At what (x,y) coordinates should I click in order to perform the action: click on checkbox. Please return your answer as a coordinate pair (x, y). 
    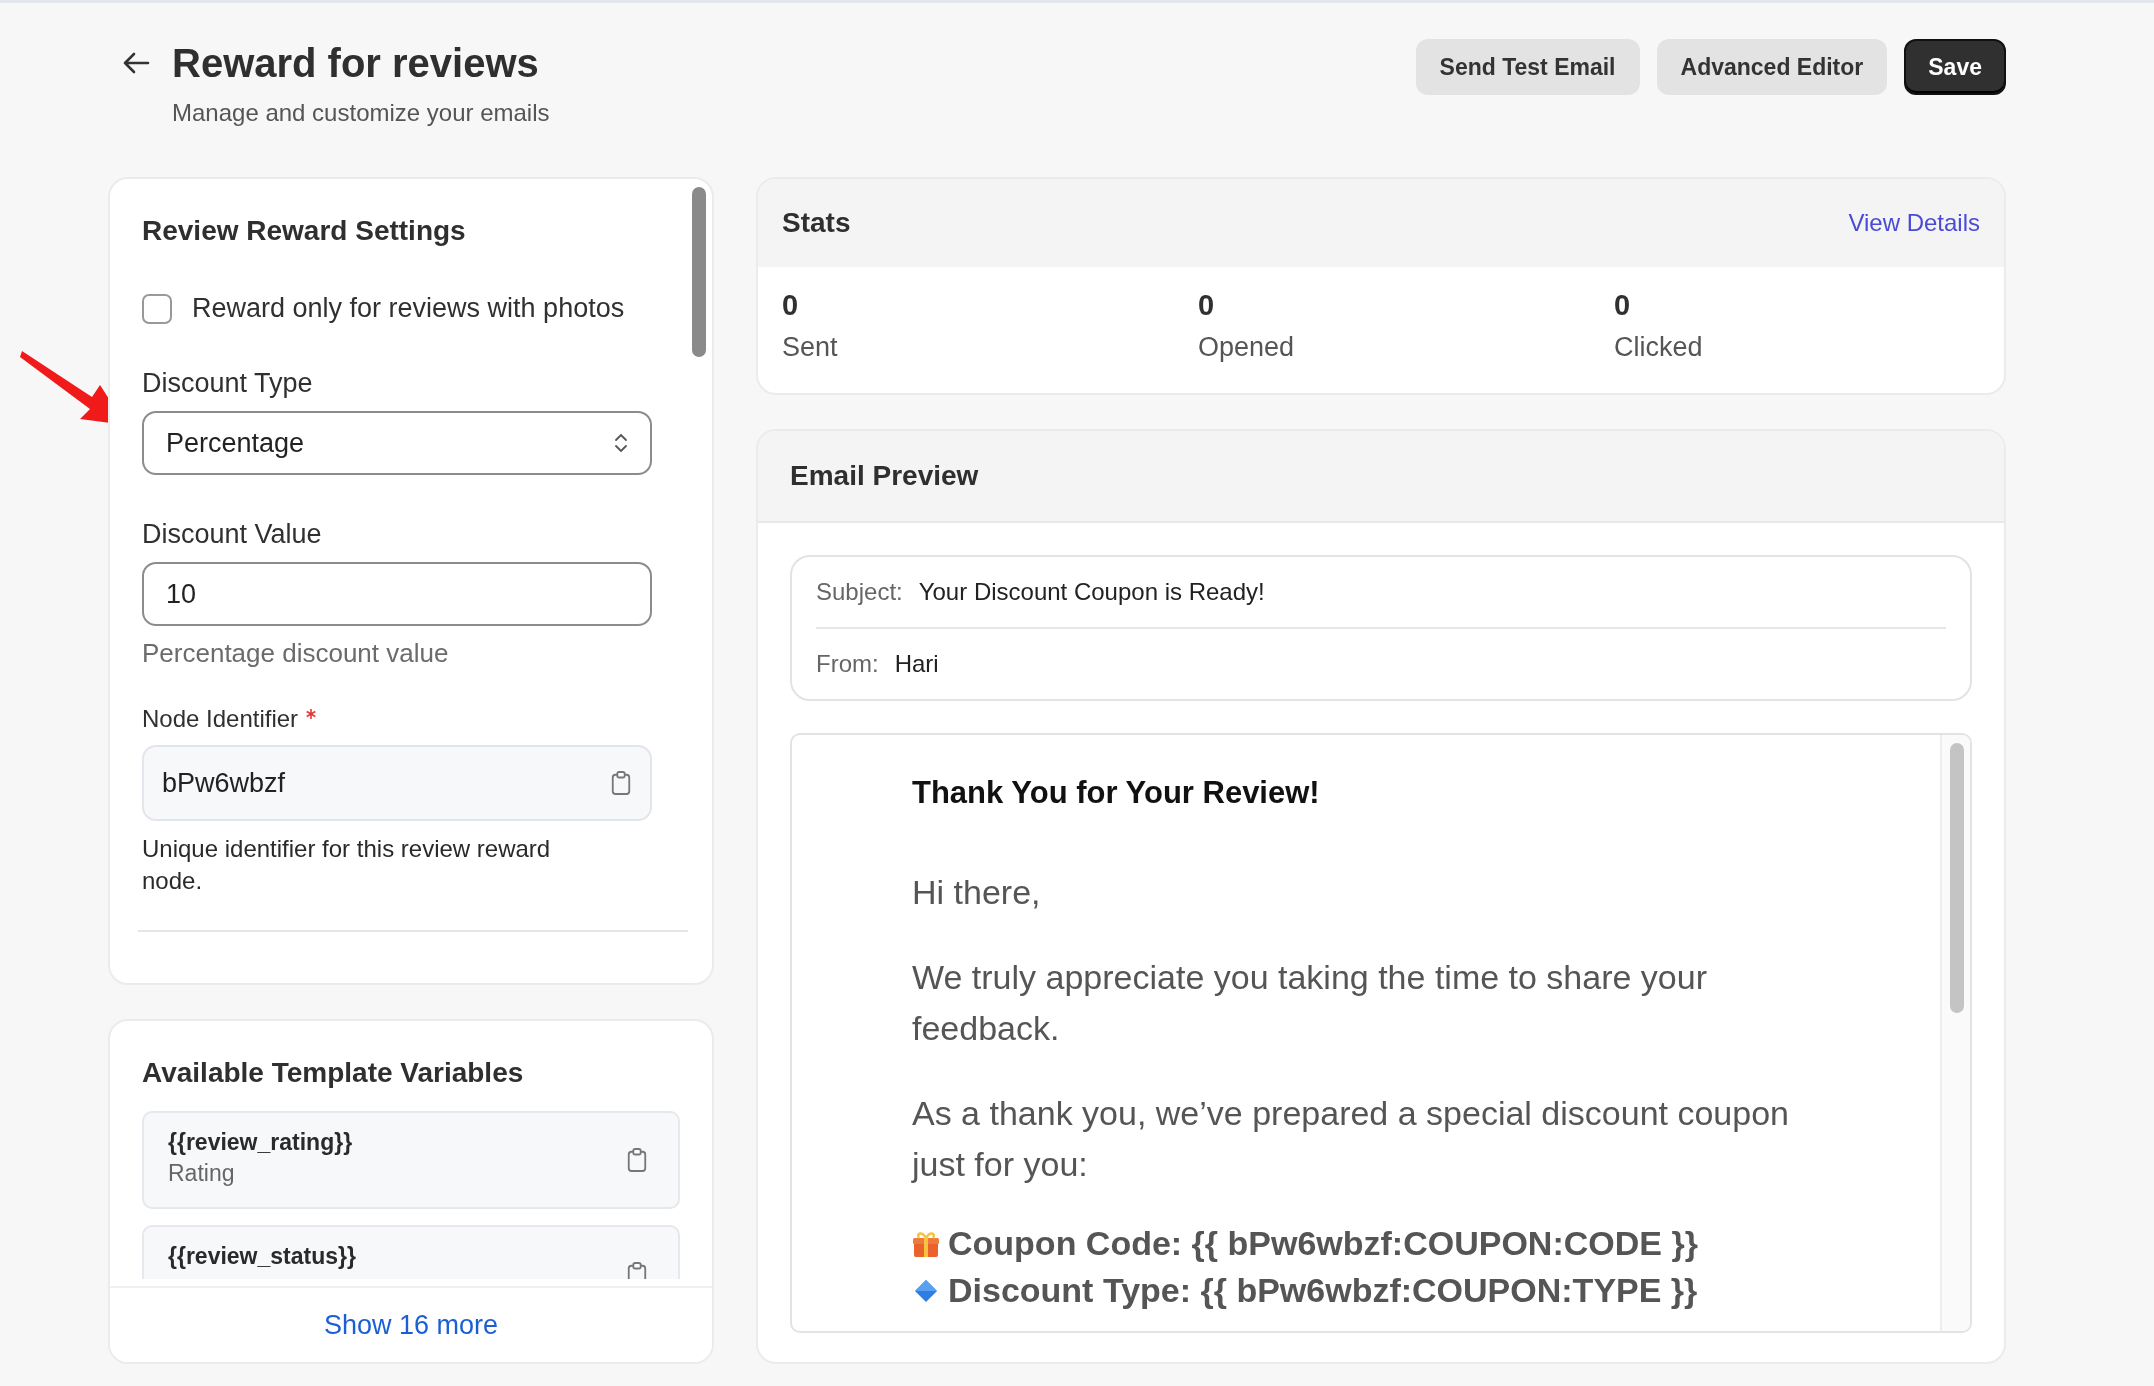
    Looking at the image, I should click on (157, 308).